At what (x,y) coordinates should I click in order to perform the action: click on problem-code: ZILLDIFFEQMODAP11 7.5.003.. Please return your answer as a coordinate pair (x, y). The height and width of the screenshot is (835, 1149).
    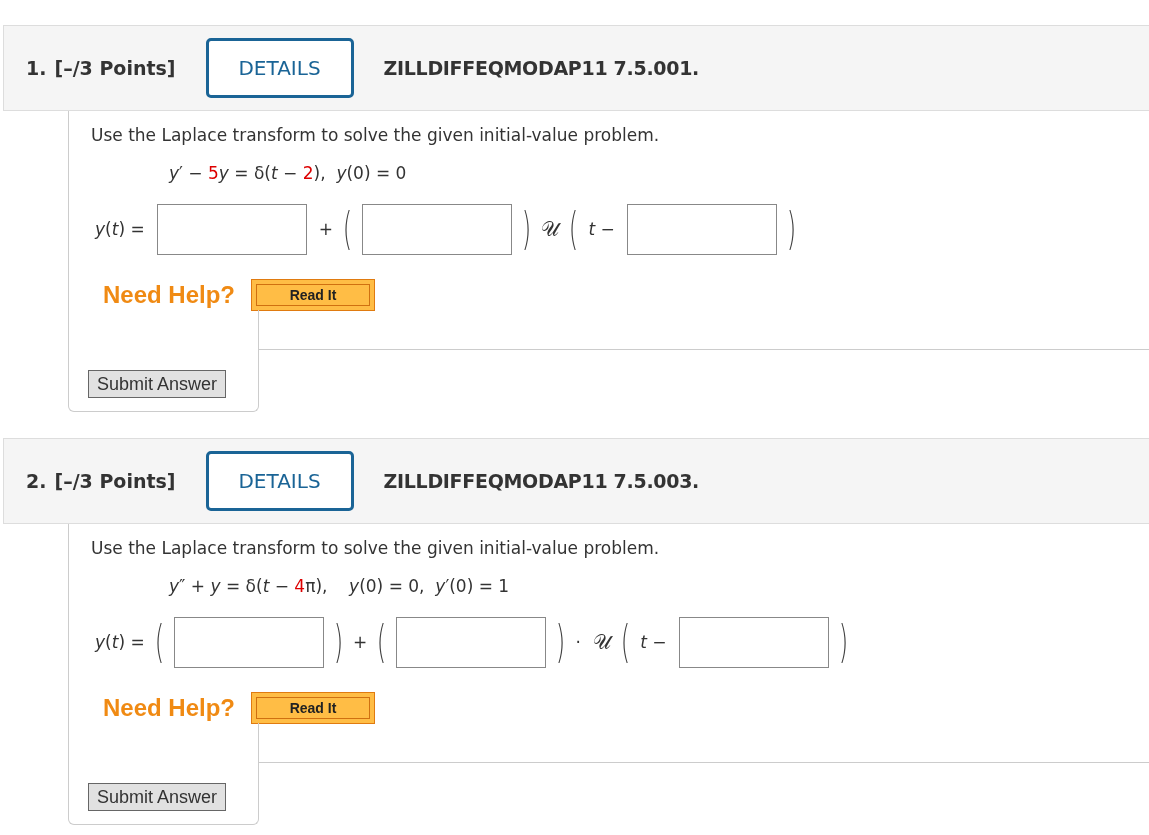
    Looking at the image, I should click on (541, 481).